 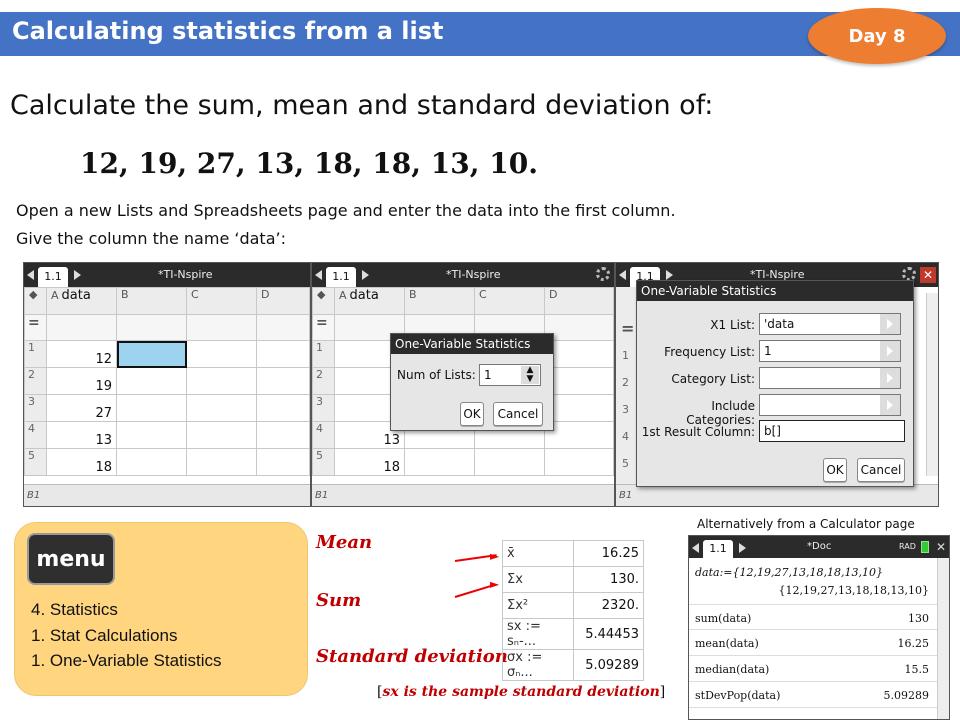 What do you see at coordinates (151, 354) in the screenshot?
I see `selected-cell` at bounding box center [151, 354].